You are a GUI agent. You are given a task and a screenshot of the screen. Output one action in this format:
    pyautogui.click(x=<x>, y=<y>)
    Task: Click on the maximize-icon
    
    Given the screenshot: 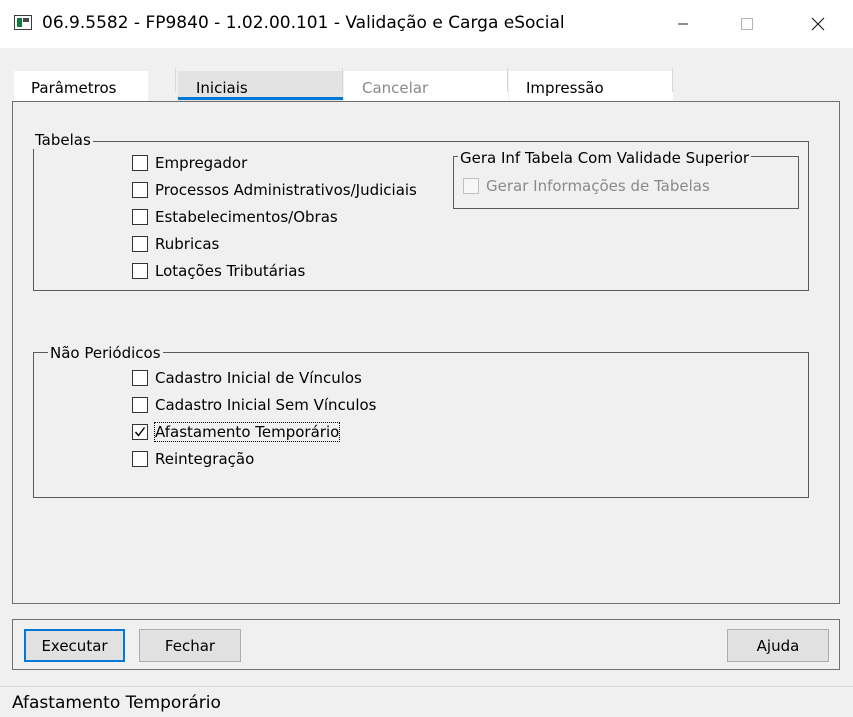 What is the action you would take?
    pyautogui.click(x=747, y=24)
    